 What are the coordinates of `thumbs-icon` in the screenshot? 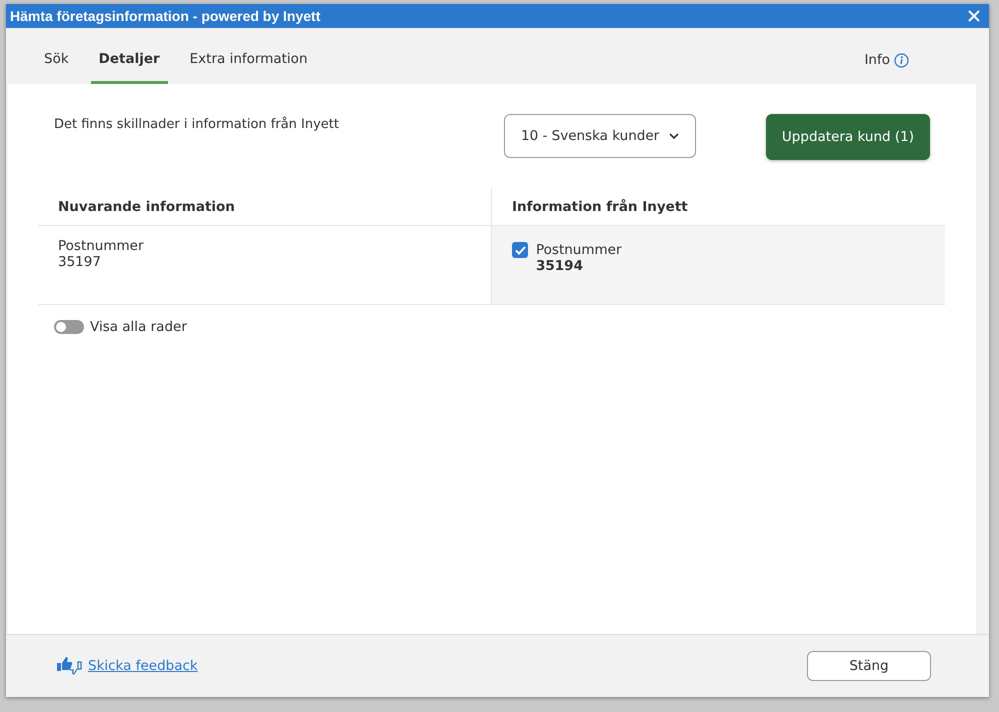 It's located at (69, 666).